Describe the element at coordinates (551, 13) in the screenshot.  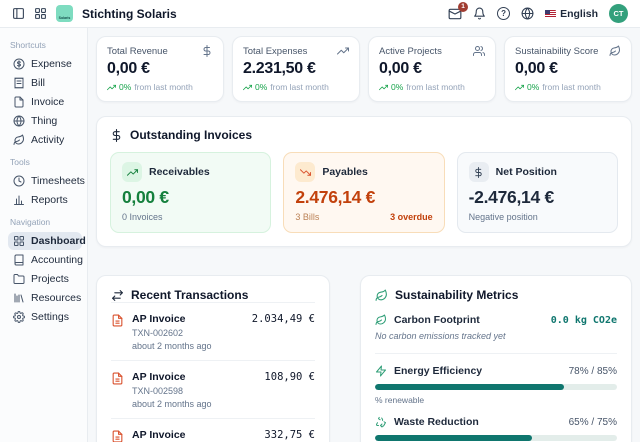
I see `us-flag-icon` at that location.